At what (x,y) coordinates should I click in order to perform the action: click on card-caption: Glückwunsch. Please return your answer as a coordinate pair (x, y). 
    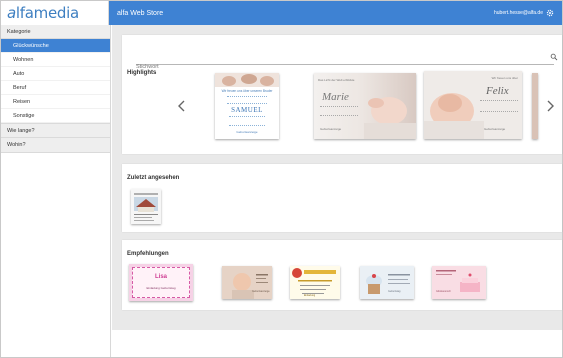
    Looking at the image, I should click on (443, 291).